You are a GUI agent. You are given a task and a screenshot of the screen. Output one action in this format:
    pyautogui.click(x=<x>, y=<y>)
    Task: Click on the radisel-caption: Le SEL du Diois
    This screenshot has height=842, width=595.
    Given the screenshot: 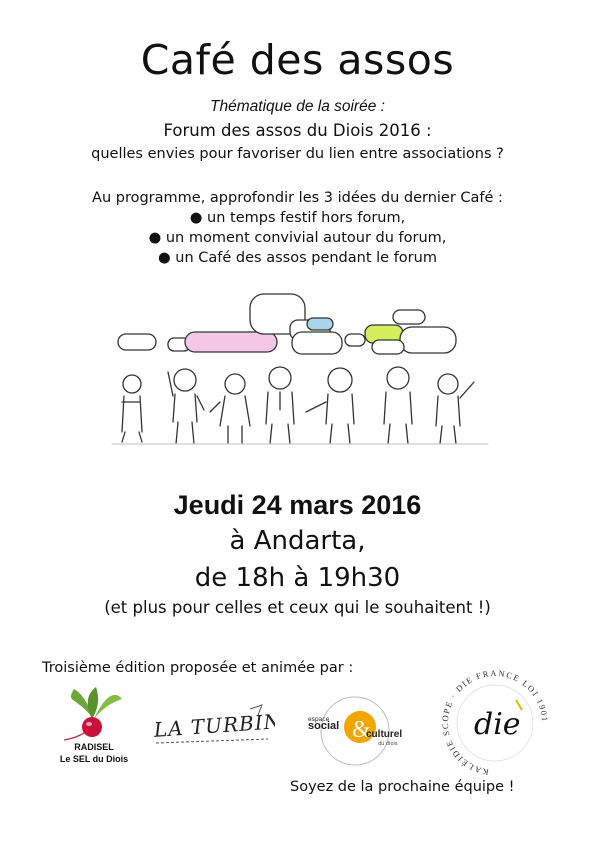 What is the action you would take?
    pyautogui.click(x=94, y=759)
    